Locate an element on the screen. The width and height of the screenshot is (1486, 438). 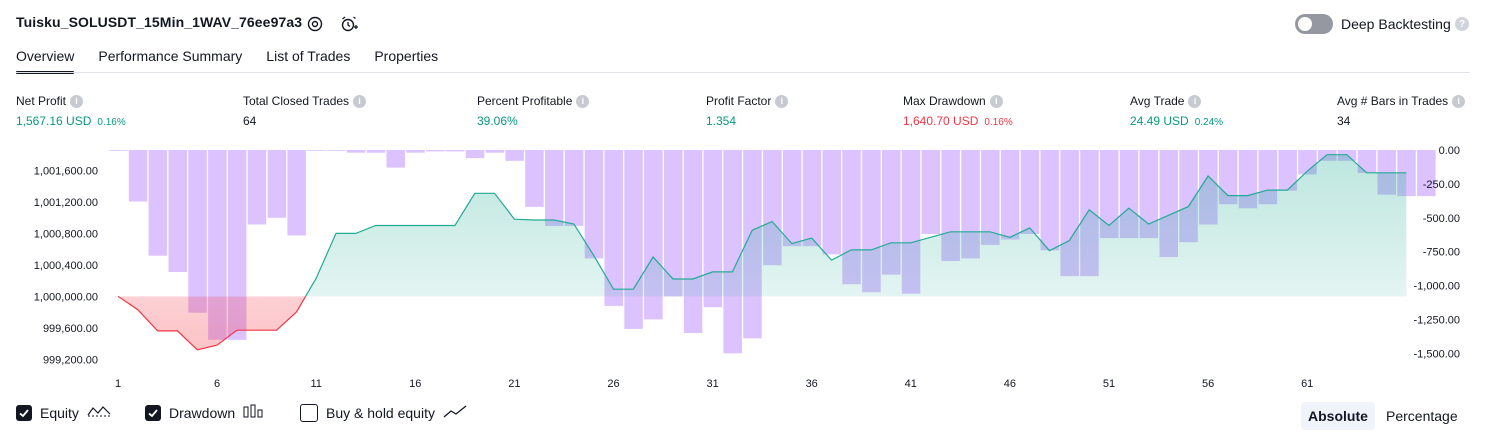
drawdown-label: Drawdown is located at coordinates (202, 412).